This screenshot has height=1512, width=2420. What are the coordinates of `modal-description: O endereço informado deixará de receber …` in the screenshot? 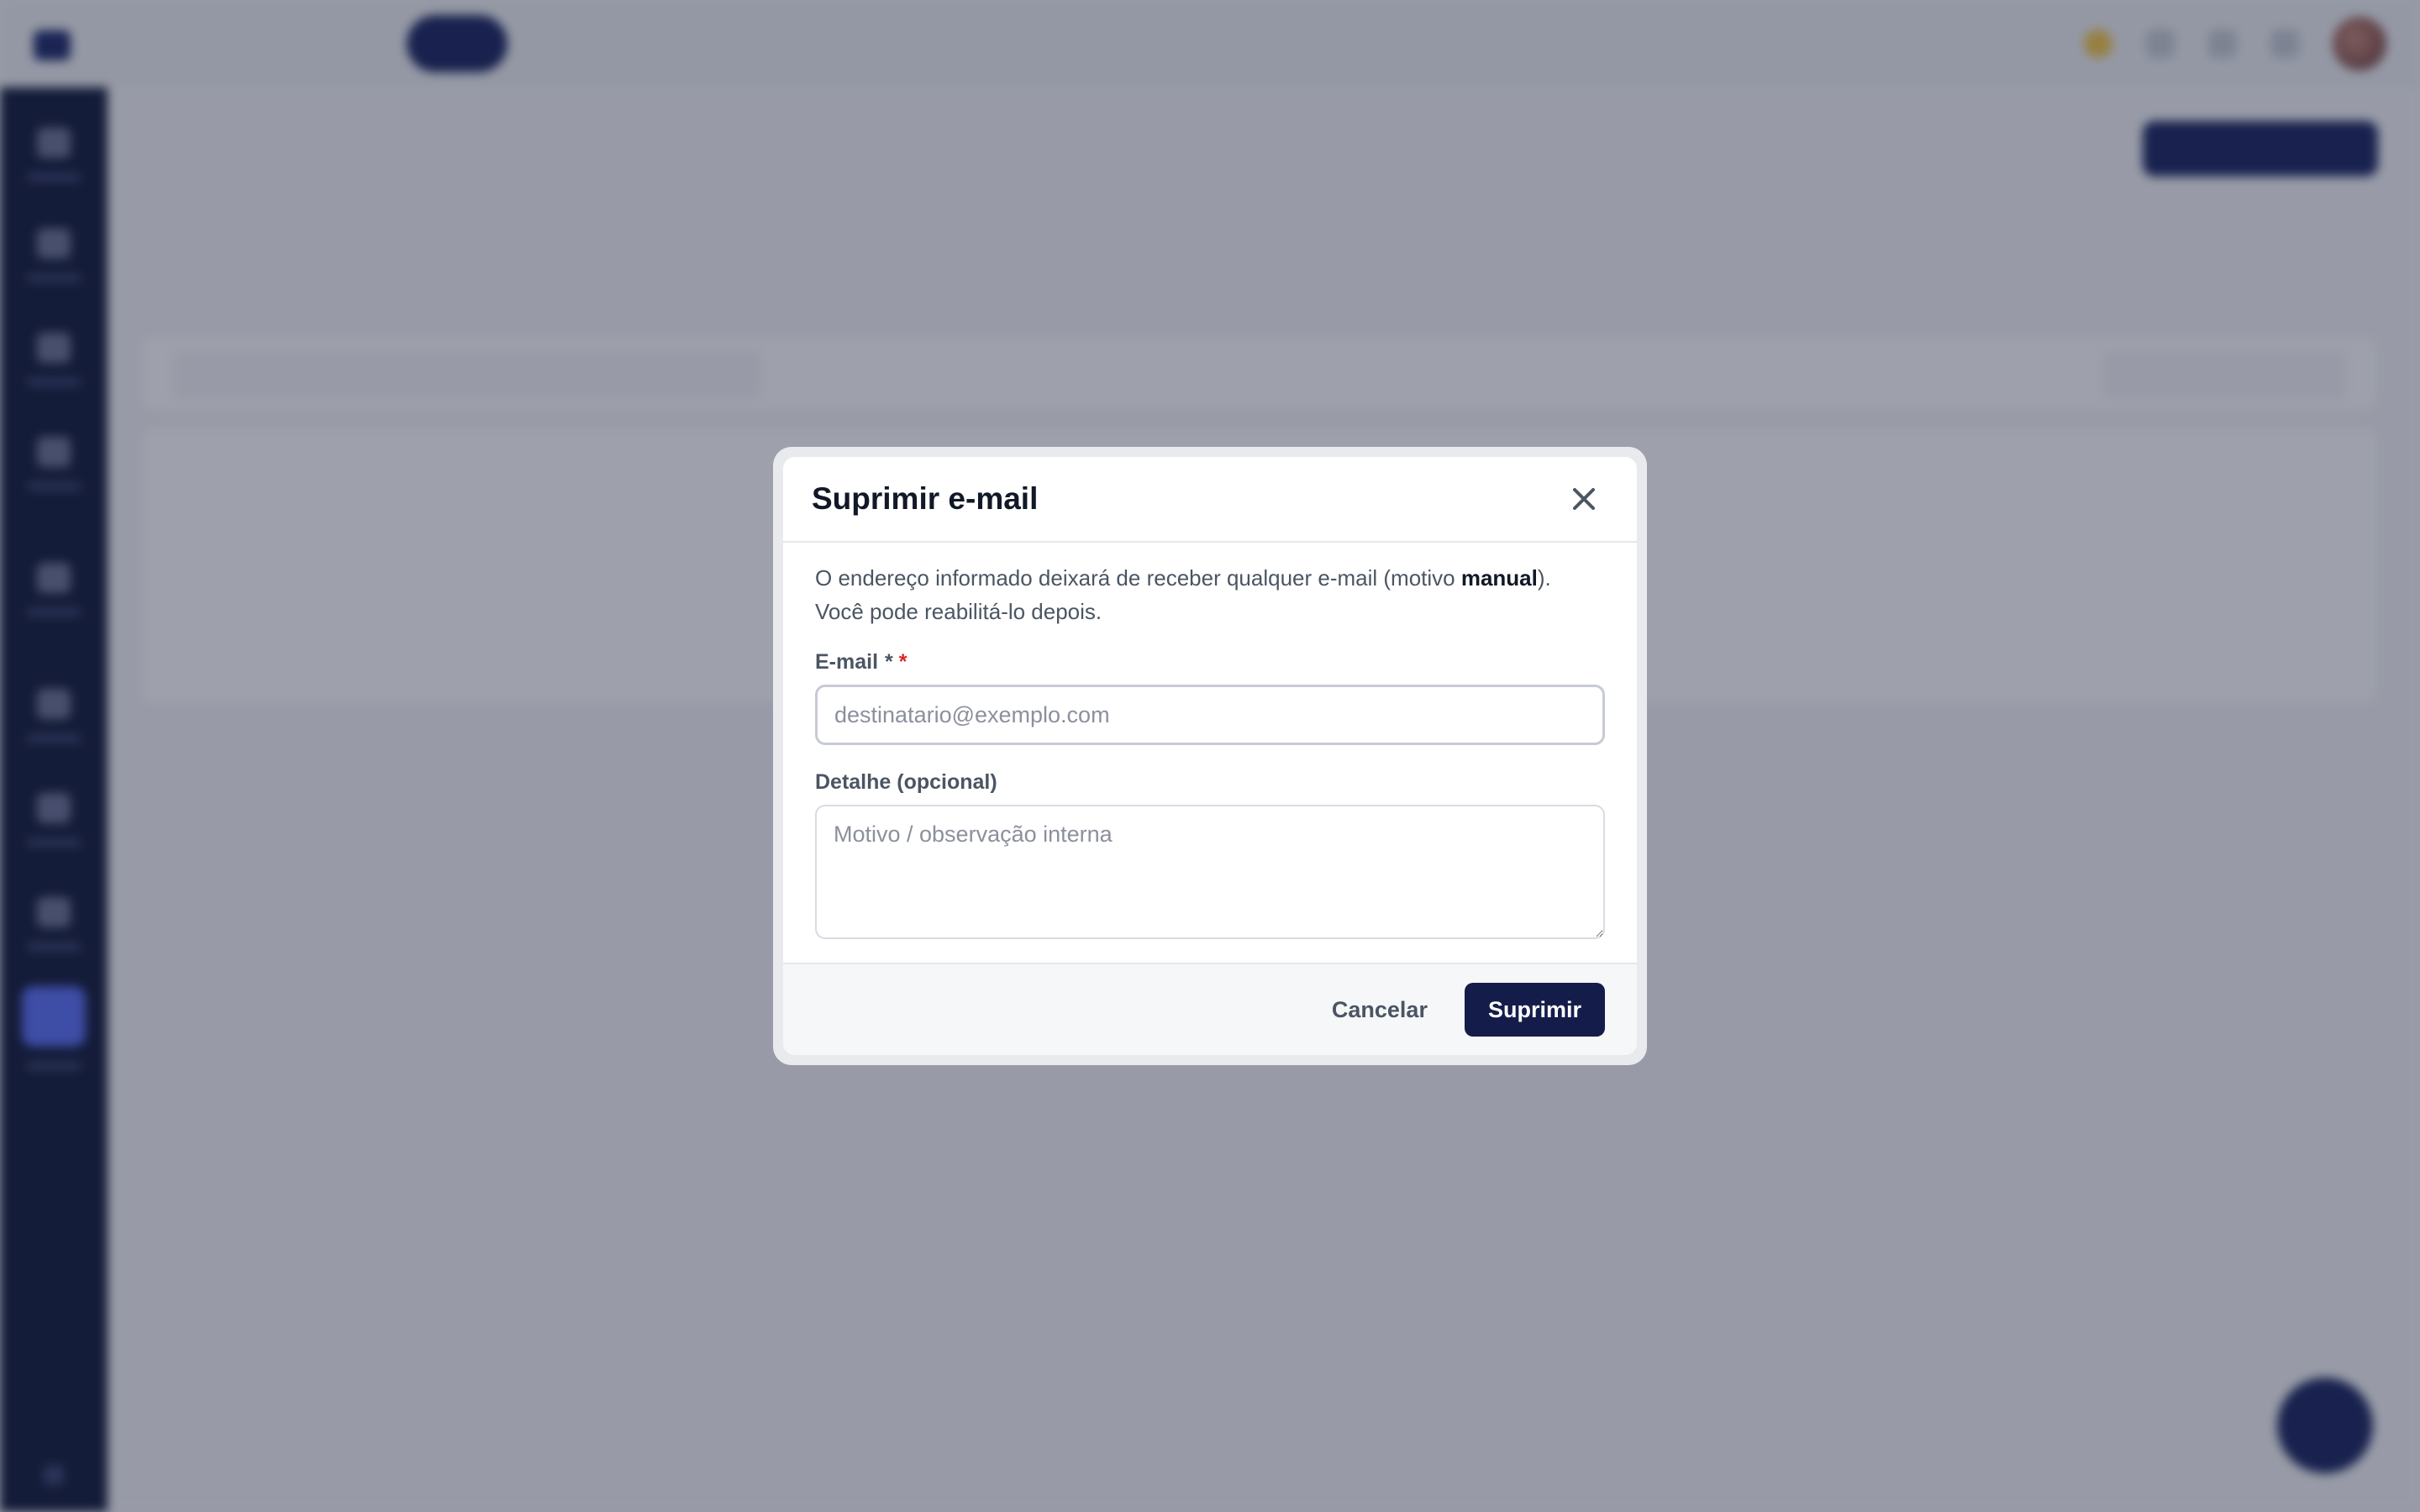 It's located at (1183, 594).